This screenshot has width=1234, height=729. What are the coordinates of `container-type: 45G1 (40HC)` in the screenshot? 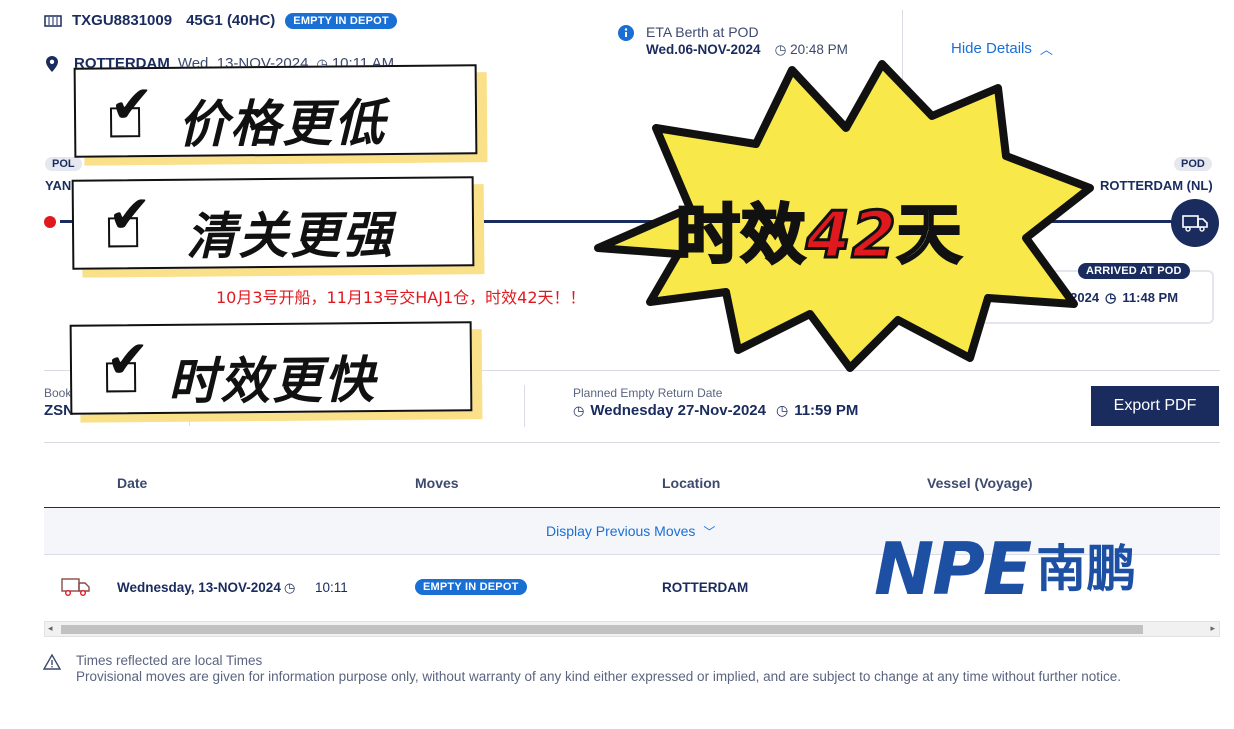 It's located at (231, 20).